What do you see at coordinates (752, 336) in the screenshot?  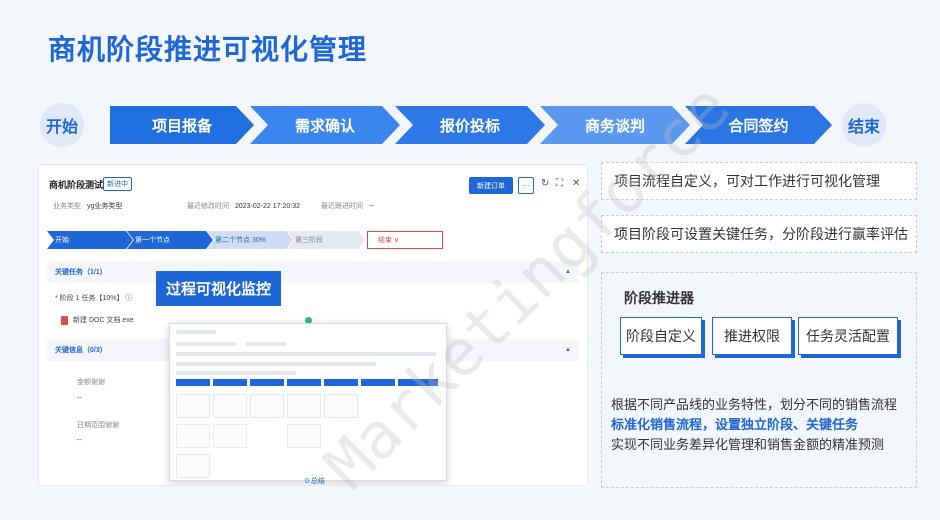 I see `tag-push-permission: 推进权限` at bounding box center [752, 336].